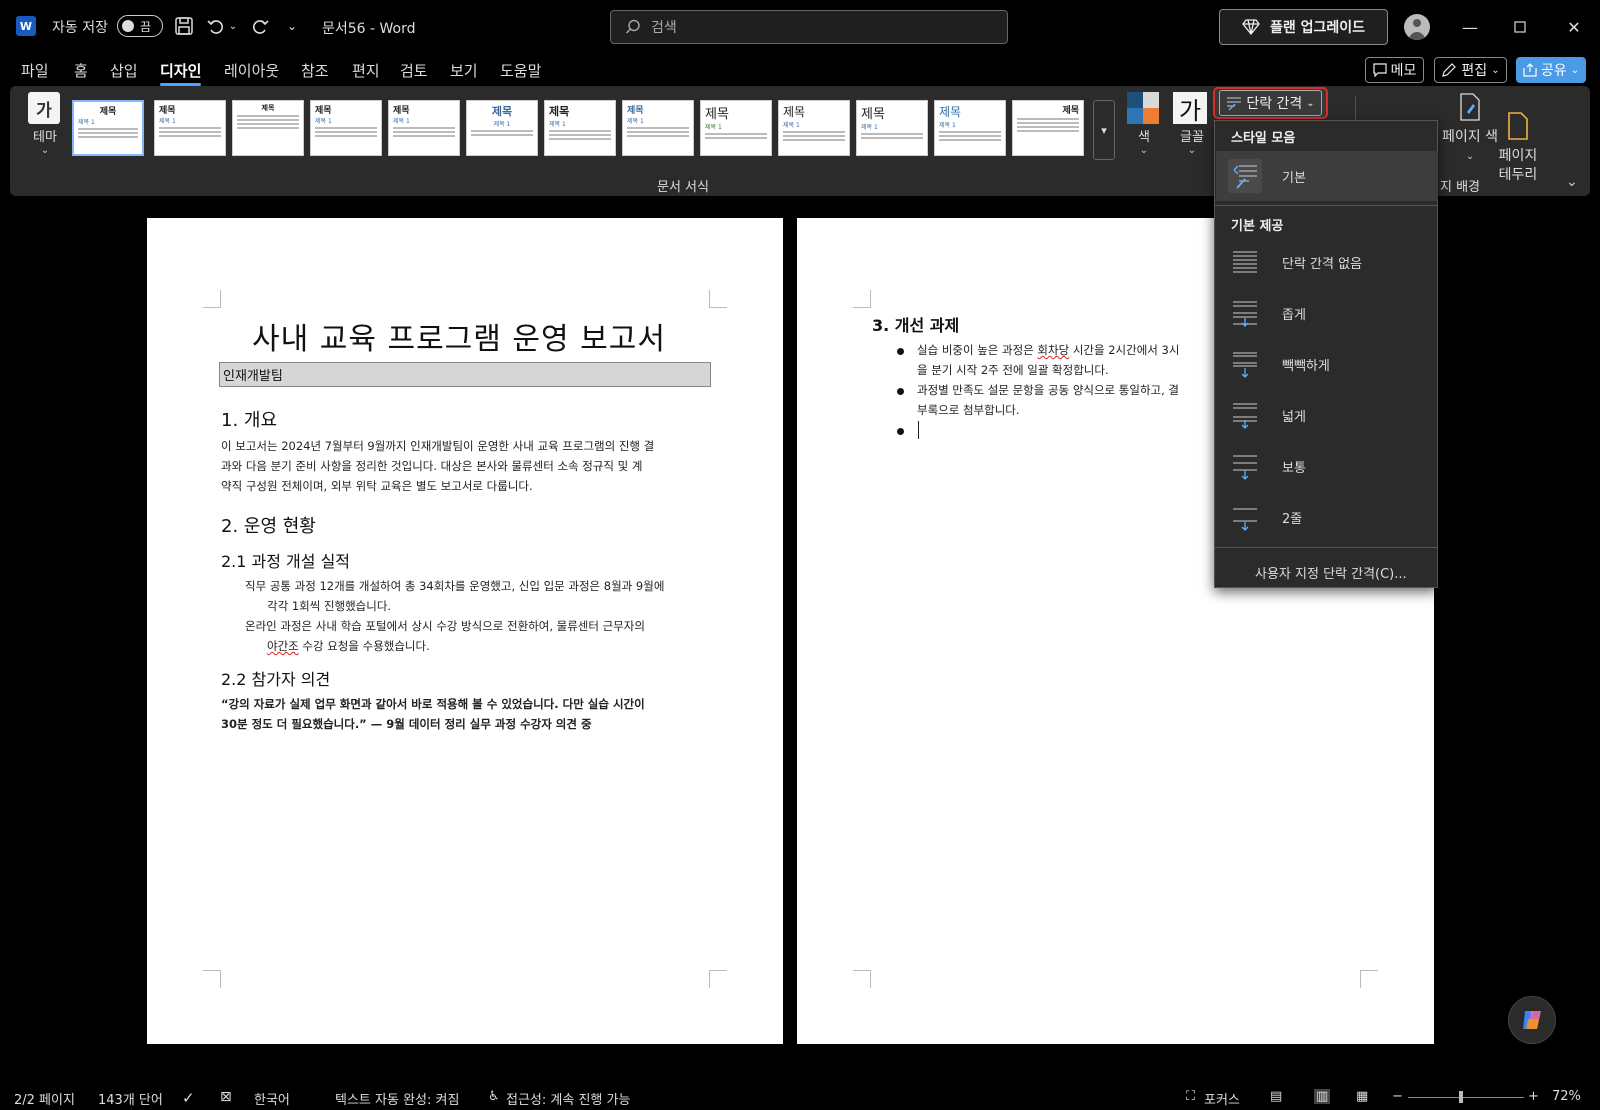 This screenshot has width=1600, height=1110. What do you see at coordinates (1143, 108) in the screenshot?
I see `color-swatch-icon` at bounding box center [1143, 108].